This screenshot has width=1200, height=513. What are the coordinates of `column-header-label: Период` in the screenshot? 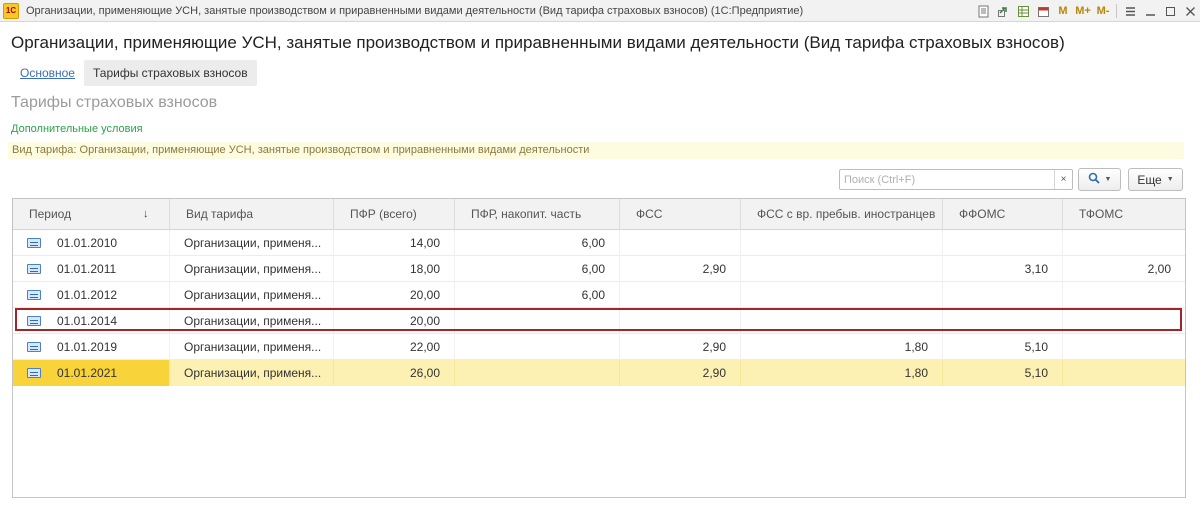 It's located at (50, 214).